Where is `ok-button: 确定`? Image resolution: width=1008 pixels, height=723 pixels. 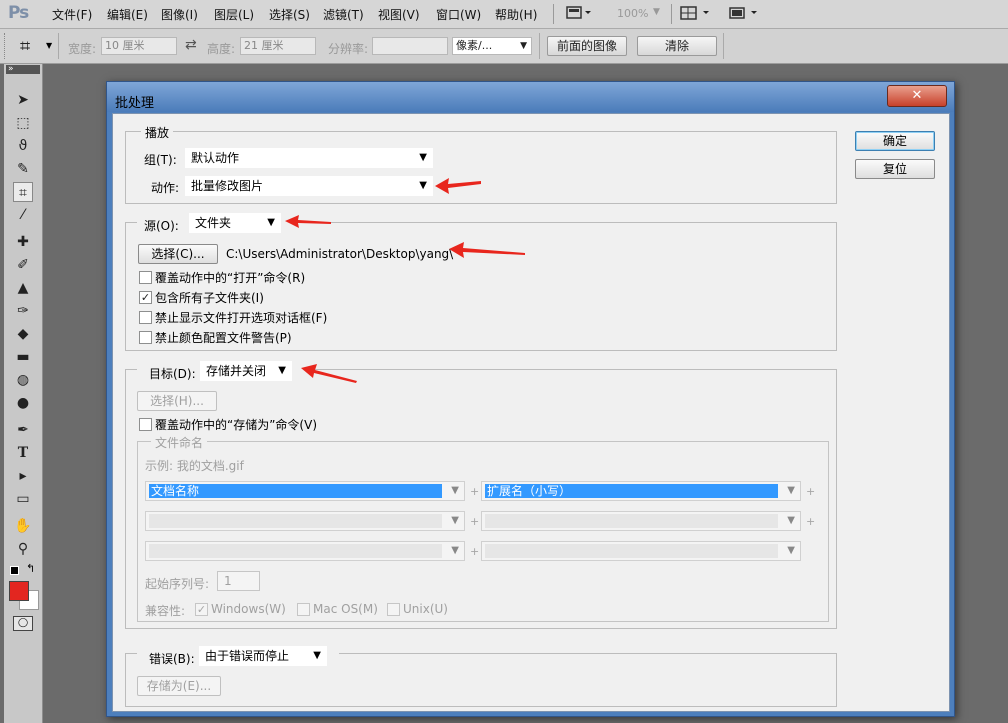 ok-button: 确定 is located at coordinates (895, 141).